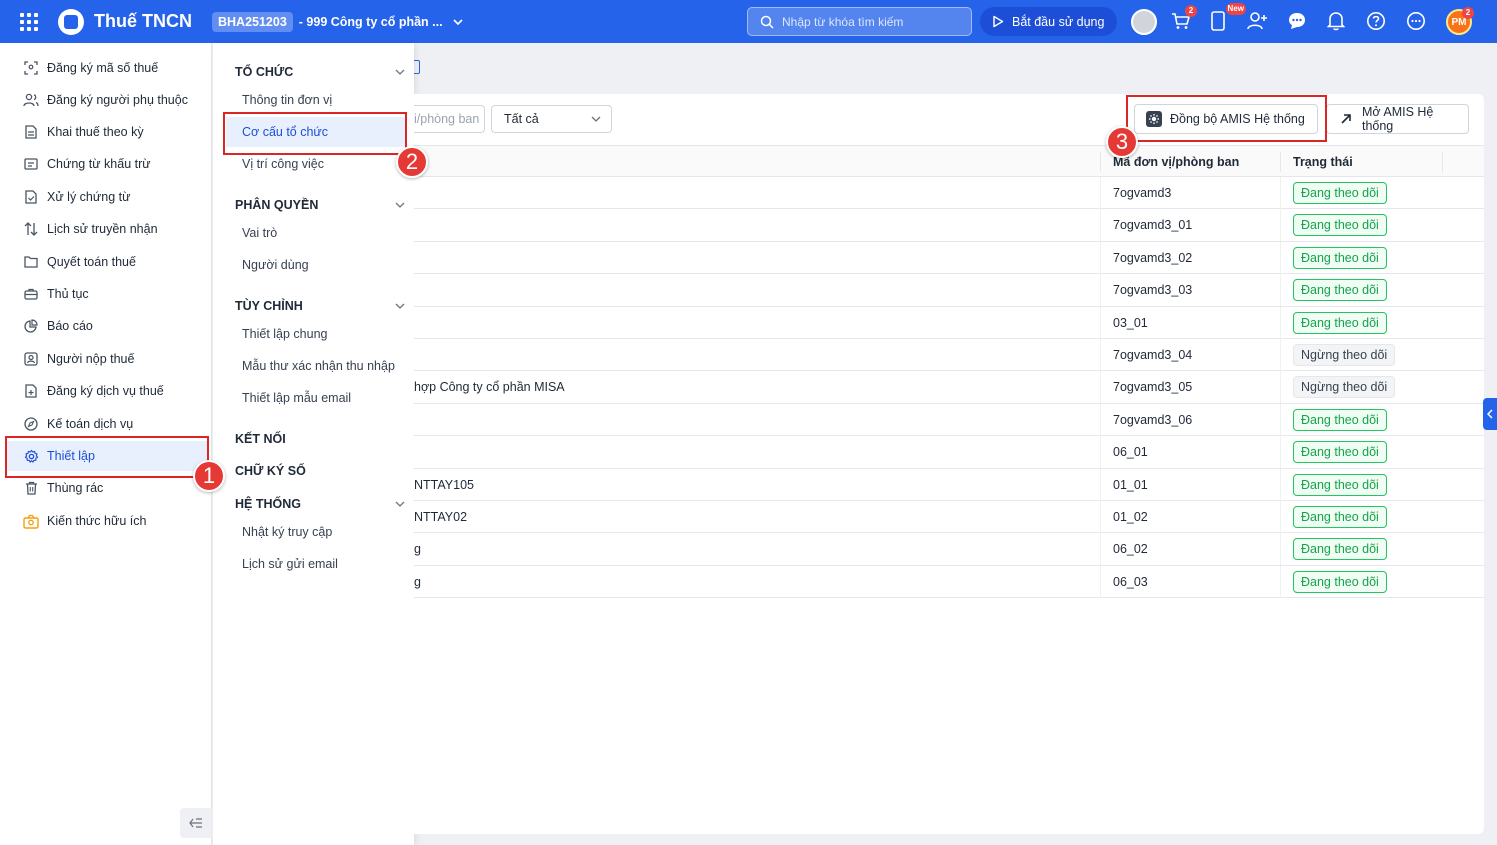 The width and height of the screenshot is (1497, 845). What do you see at coordinates (324, 366) in the screenshot?
I see `menu-item-income-letter-template: Mẫu thư xác nhận thu nhập` at bounding box center [324, 366].